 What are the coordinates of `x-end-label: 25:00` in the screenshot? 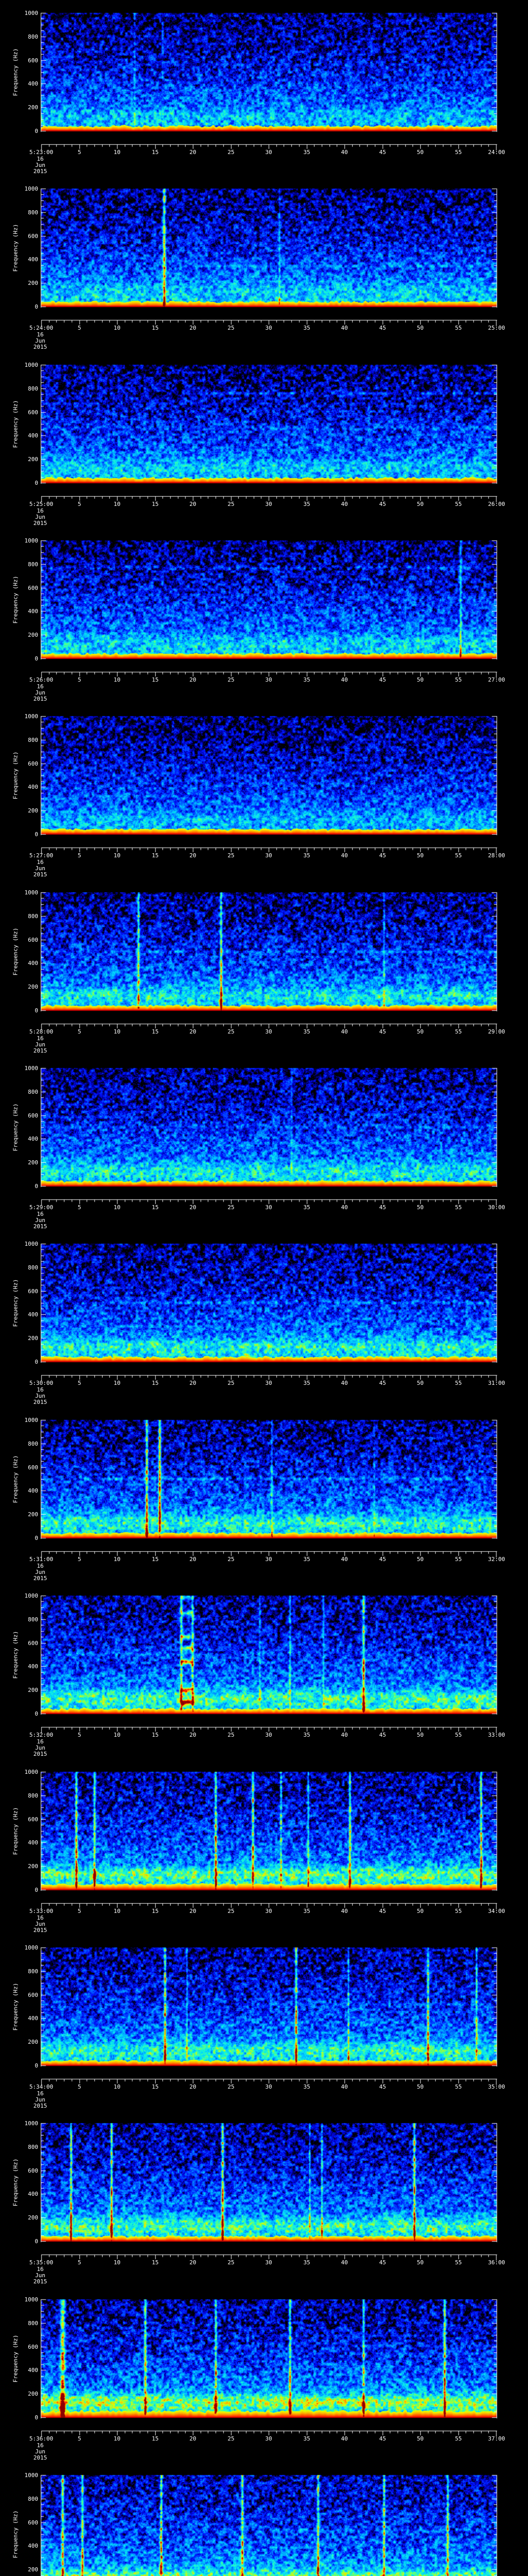 It's located at (497, 328).